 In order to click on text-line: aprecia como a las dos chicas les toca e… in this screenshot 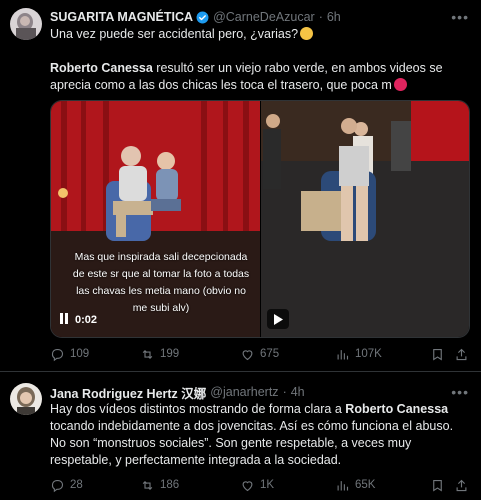, I will do `click(221, 85)`.